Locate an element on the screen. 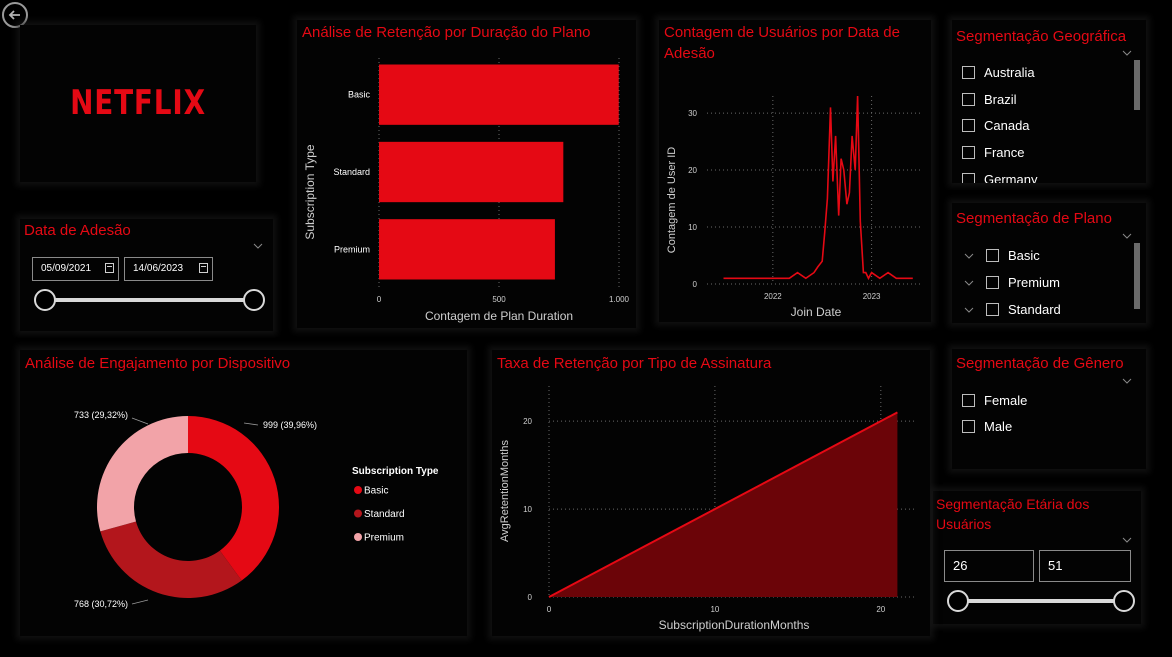  y-tick-label: 10 is located at coordinates (527, 509).